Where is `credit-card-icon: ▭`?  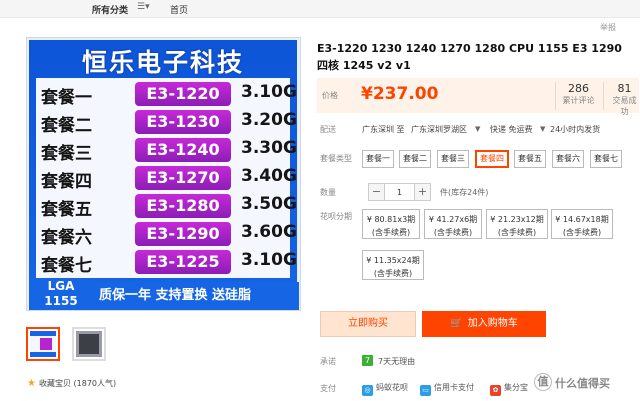 credit-card-icon: ▭ is located at coordinates (425, 390).